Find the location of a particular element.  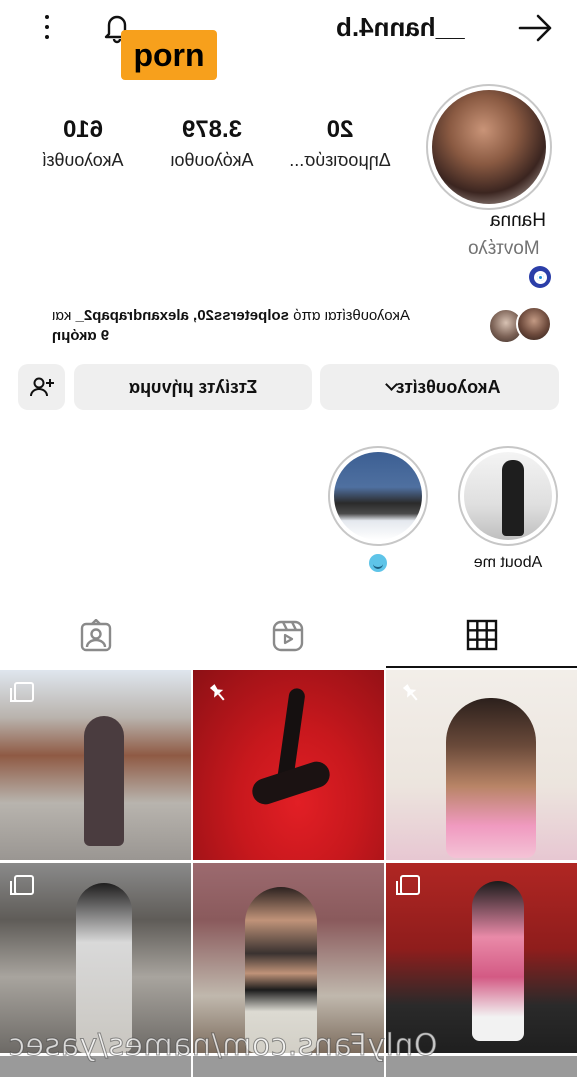

profile-tabs is located at coordinates (288, 636).